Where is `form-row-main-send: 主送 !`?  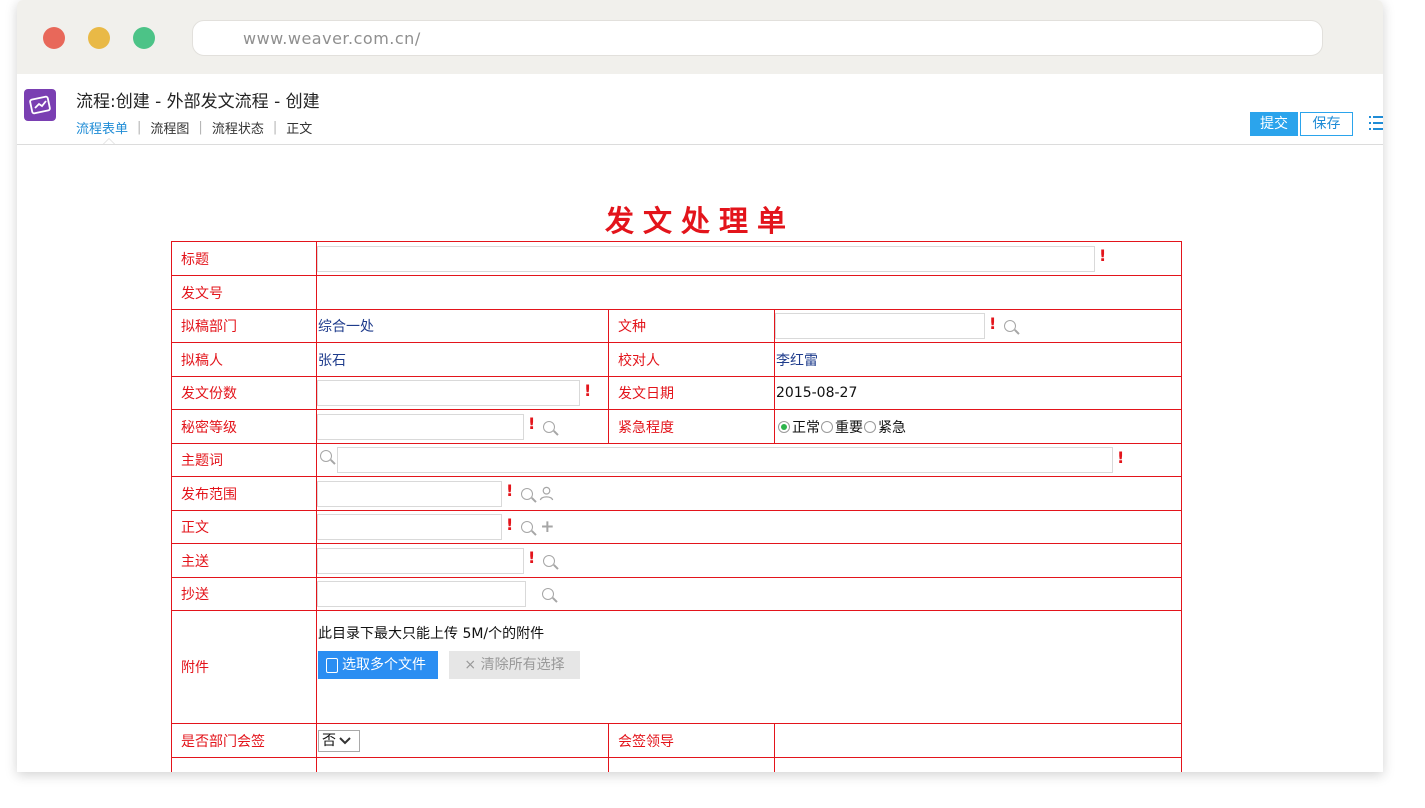 form-row-main-send: 主送 ! is located at coordinates (677, 560).